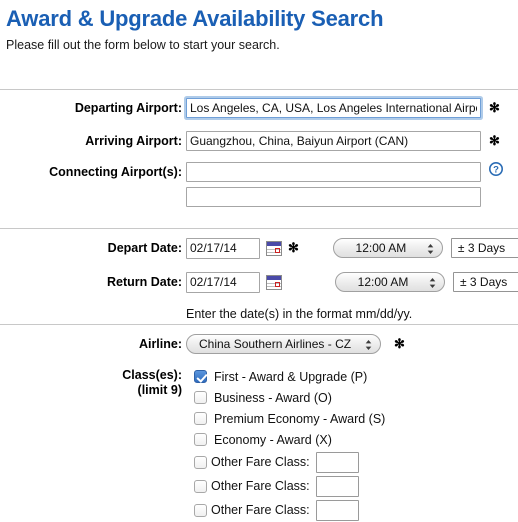 Image resolution: width=518 pixels, height=522 pixels. What do you see at coordinates (200, 397) in the screenshot?
I see `checkbox-business` at bounding box center [200, 397].